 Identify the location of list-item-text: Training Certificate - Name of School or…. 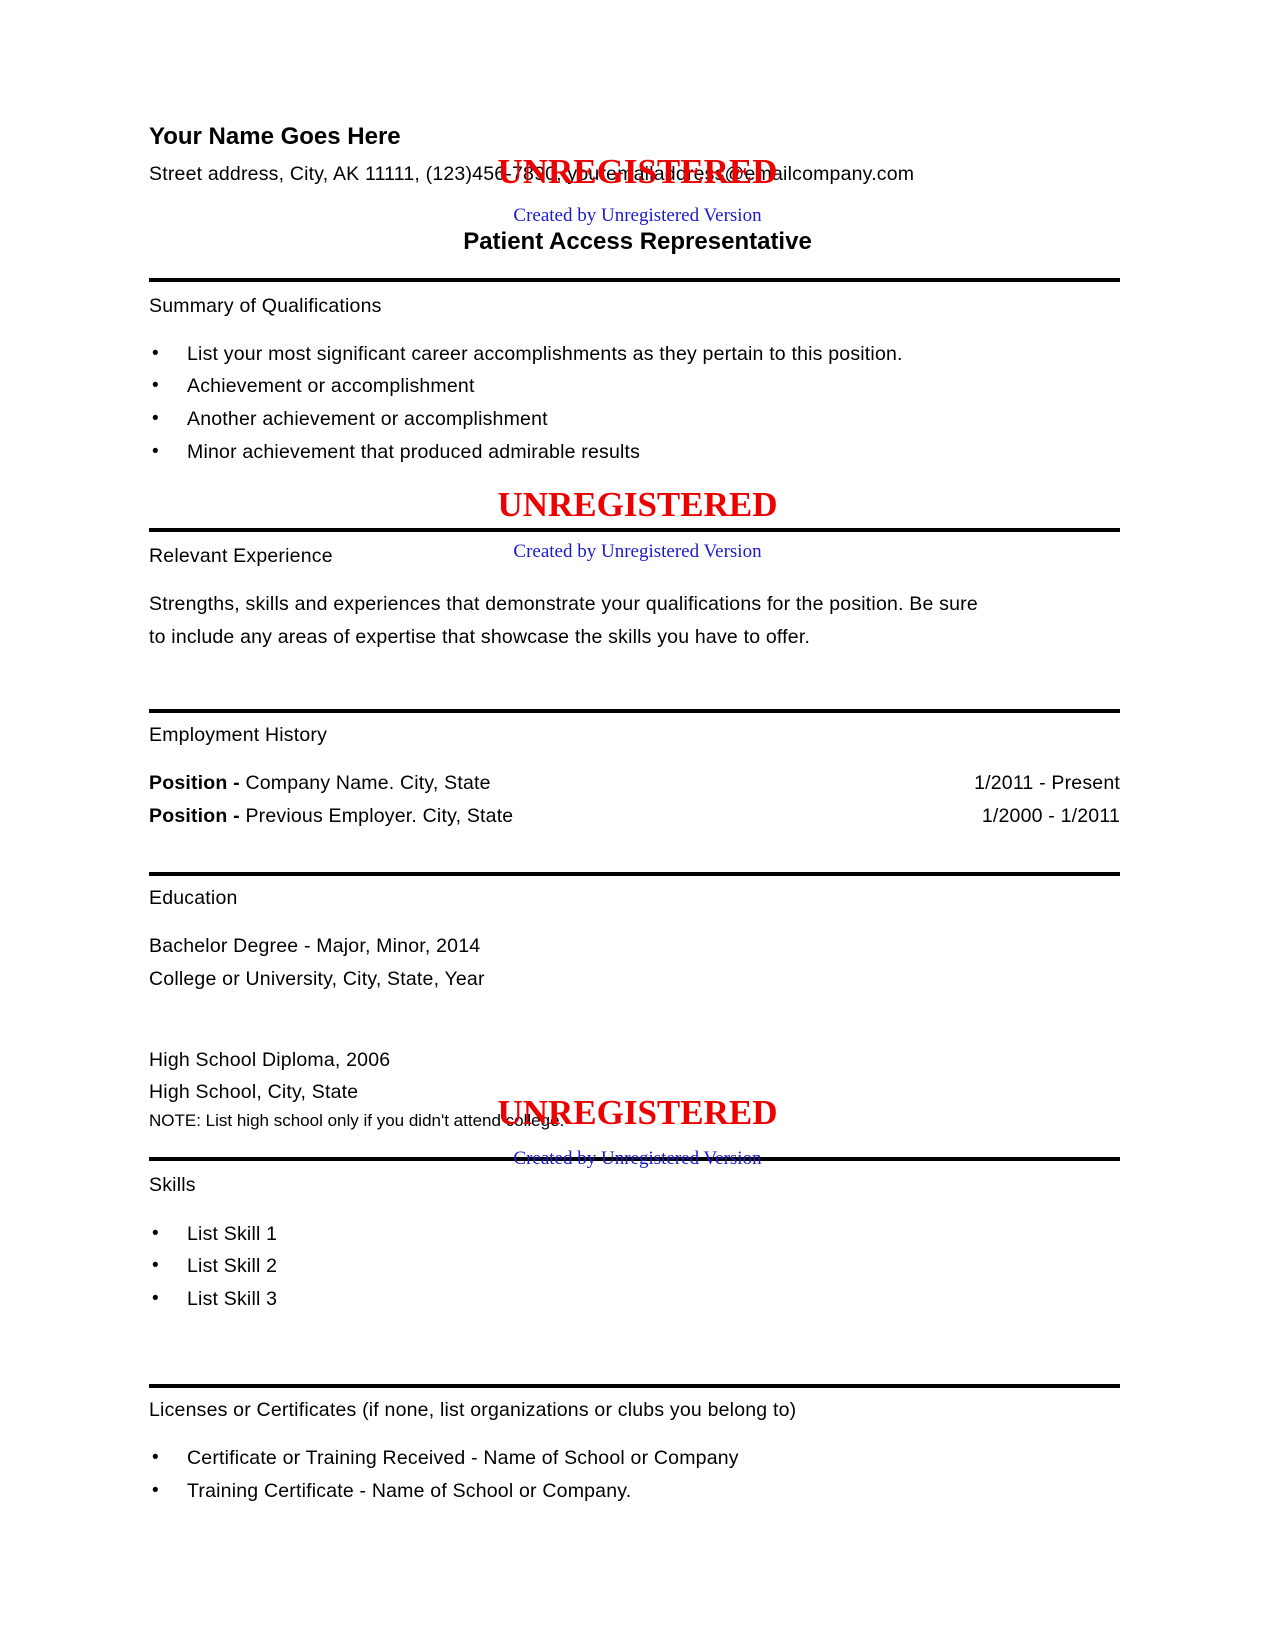
(409, 1491).